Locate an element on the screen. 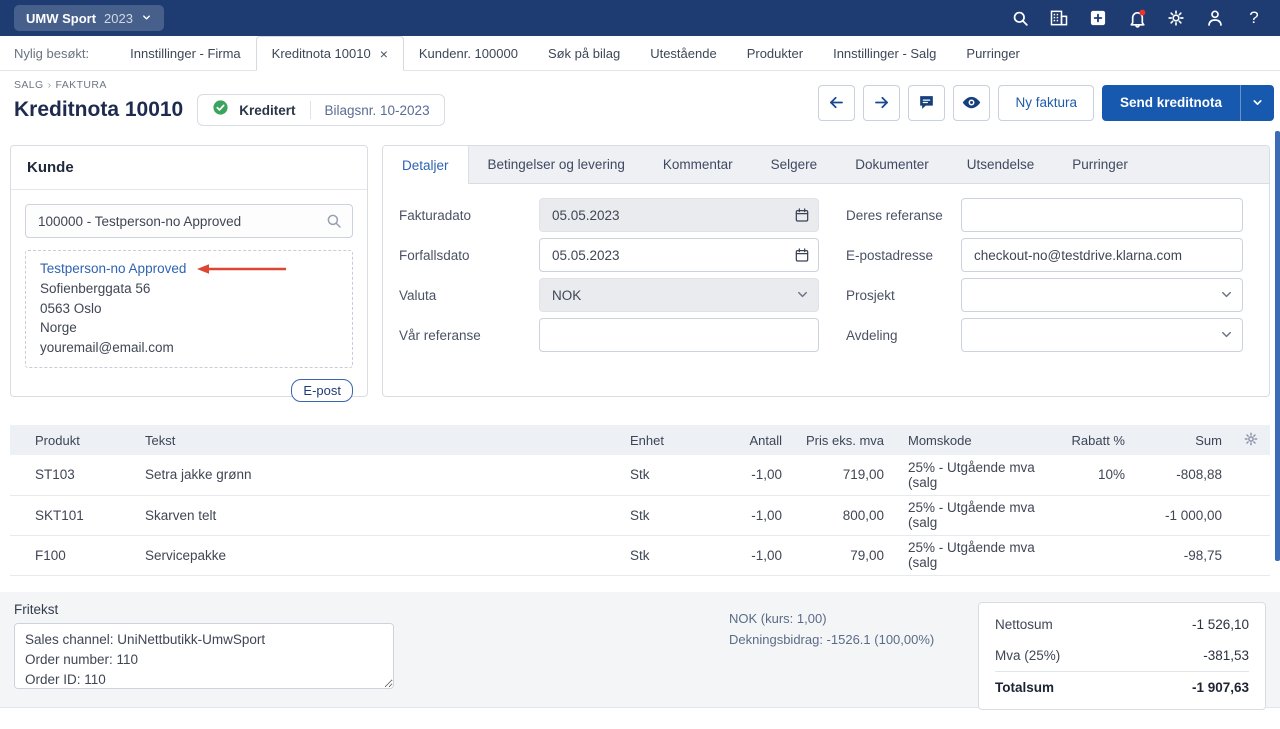 The width and height of the screenshot is (1280, 729). breadcrumb-section: SALG is located at coordinates (29, 85).